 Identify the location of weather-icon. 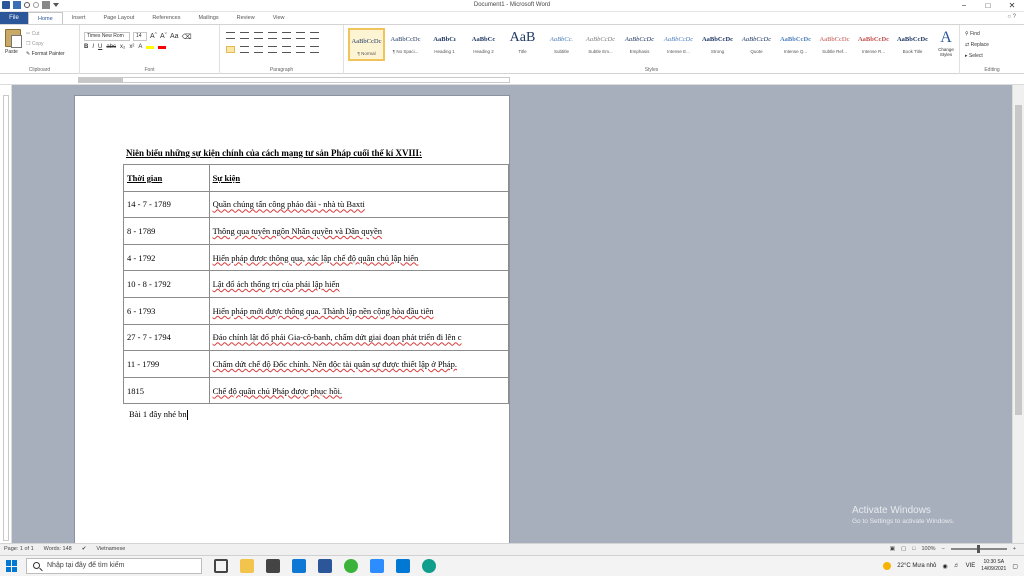
(887, 566).